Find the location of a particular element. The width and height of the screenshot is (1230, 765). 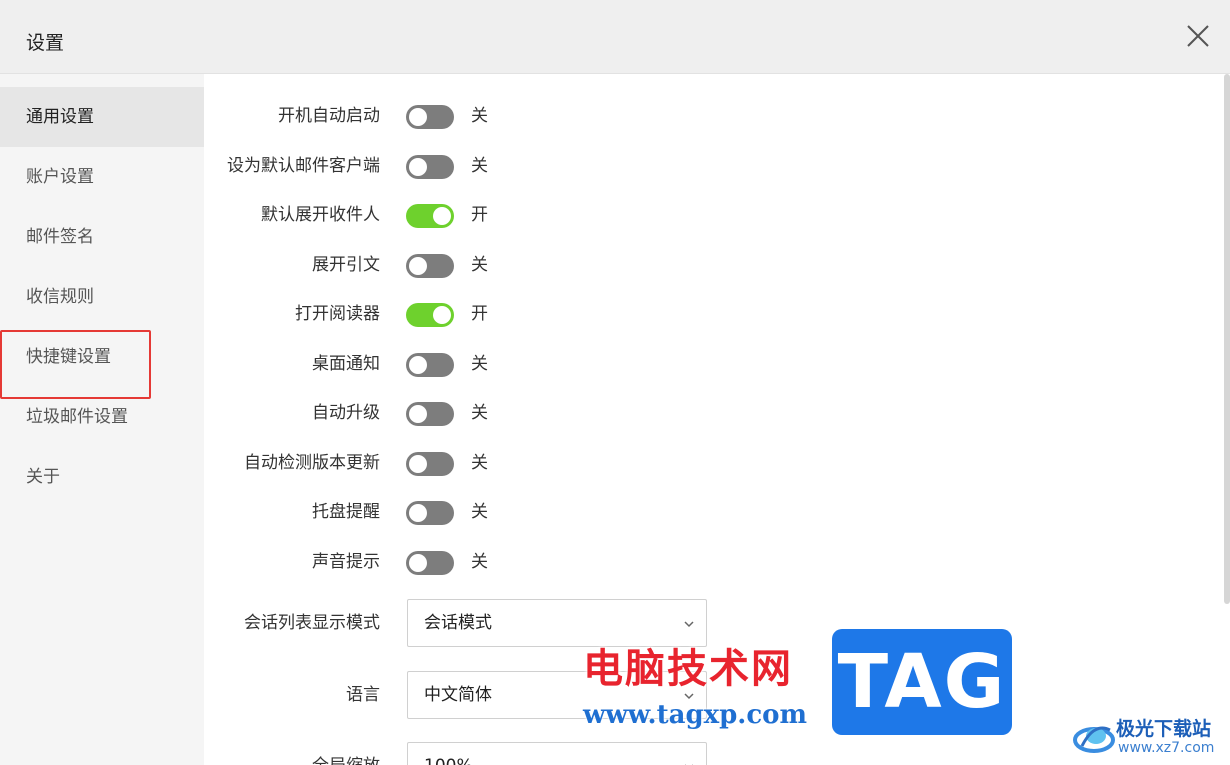

watermark-url: www.tagxp.com is located at coordinates (695, 715).